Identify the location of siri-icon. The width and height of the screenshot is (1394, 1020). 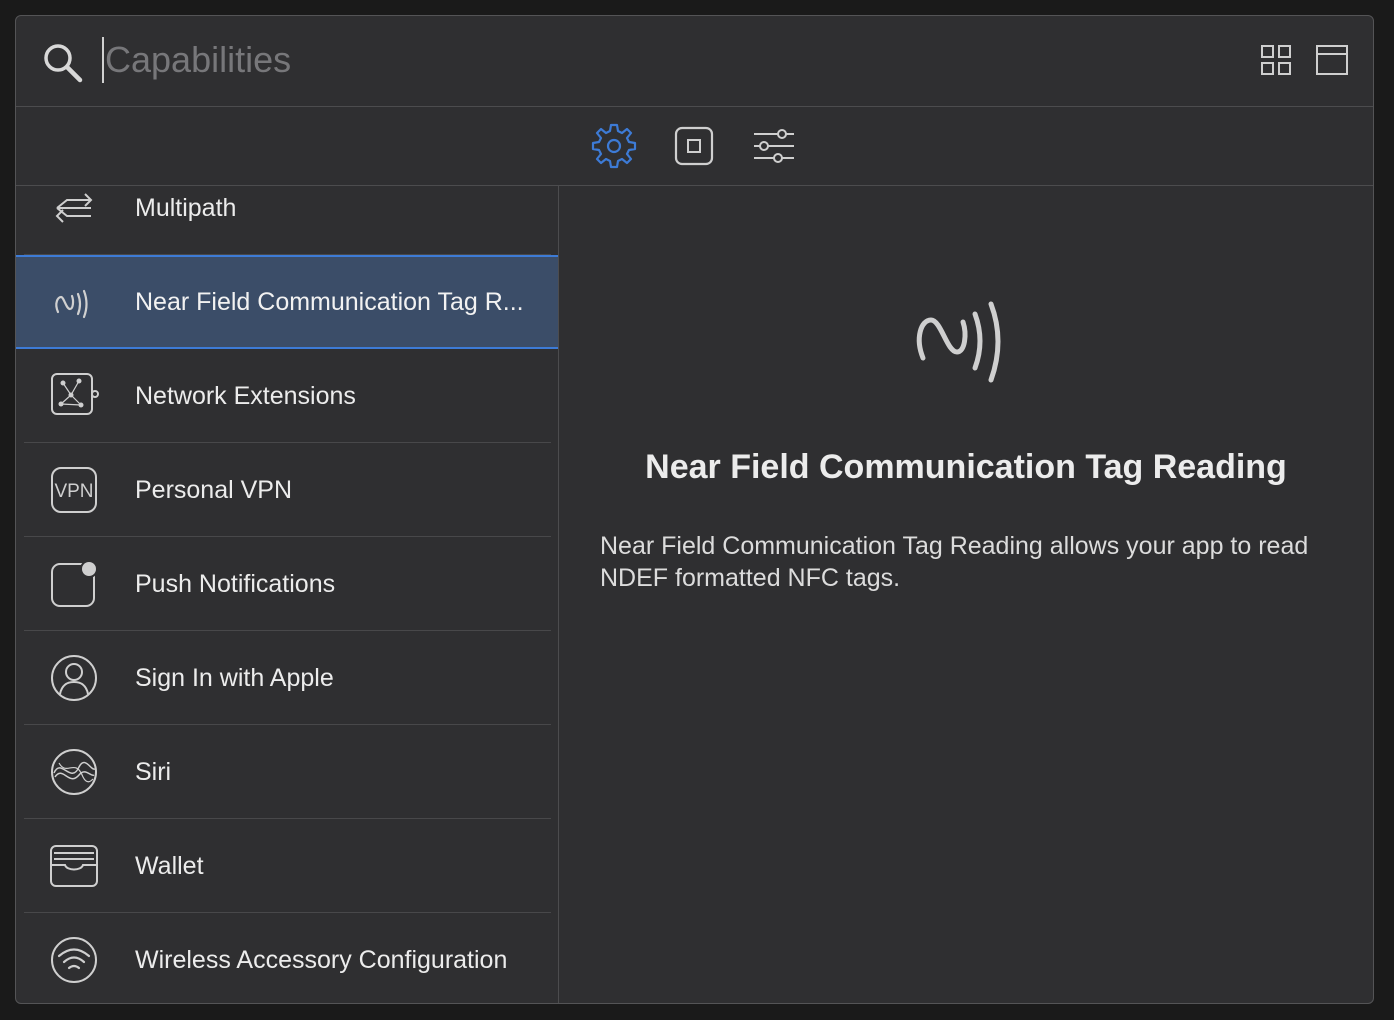
(74, 772).